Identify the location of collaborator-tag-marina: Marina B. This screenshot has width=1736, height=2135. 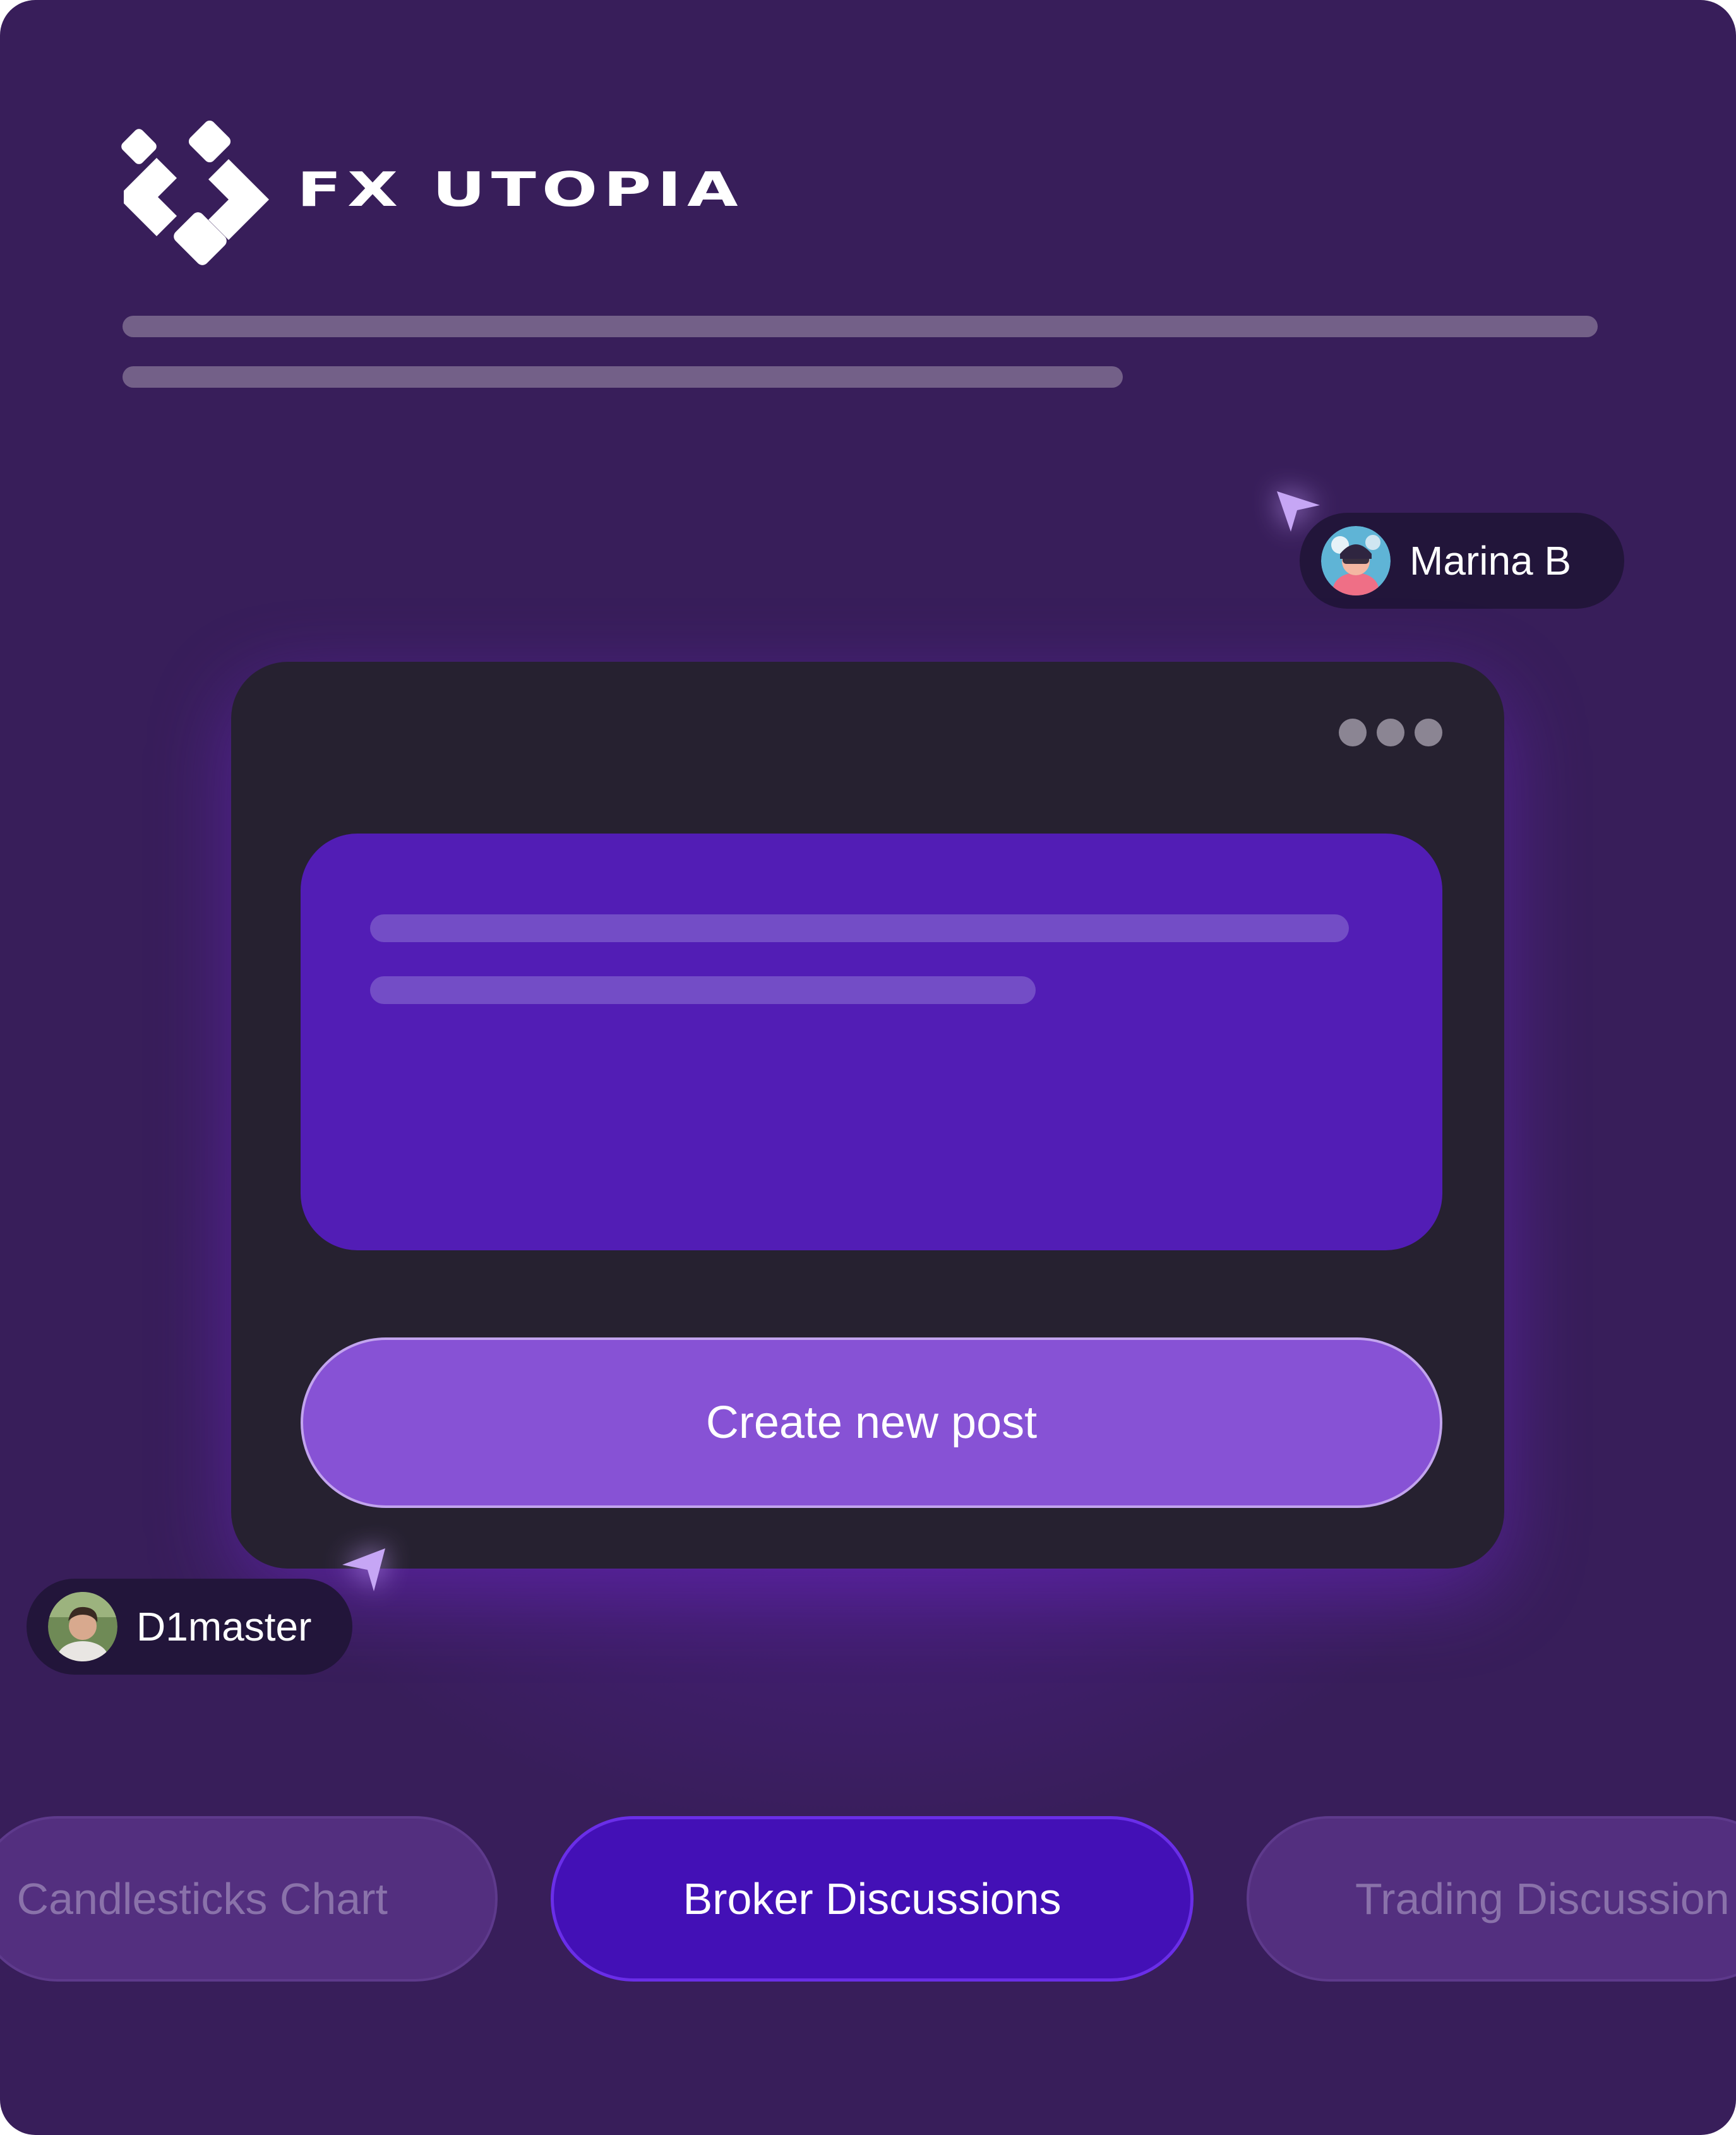
(1462, 561).